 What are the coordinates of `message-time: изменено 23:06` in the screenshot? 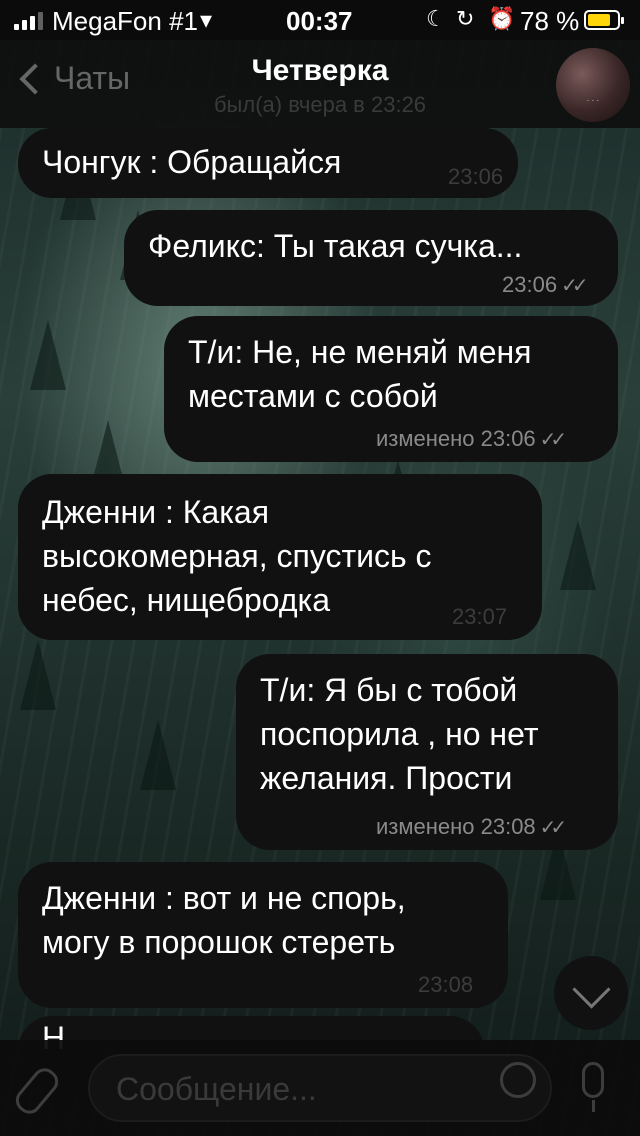 It's located at (456, 438).